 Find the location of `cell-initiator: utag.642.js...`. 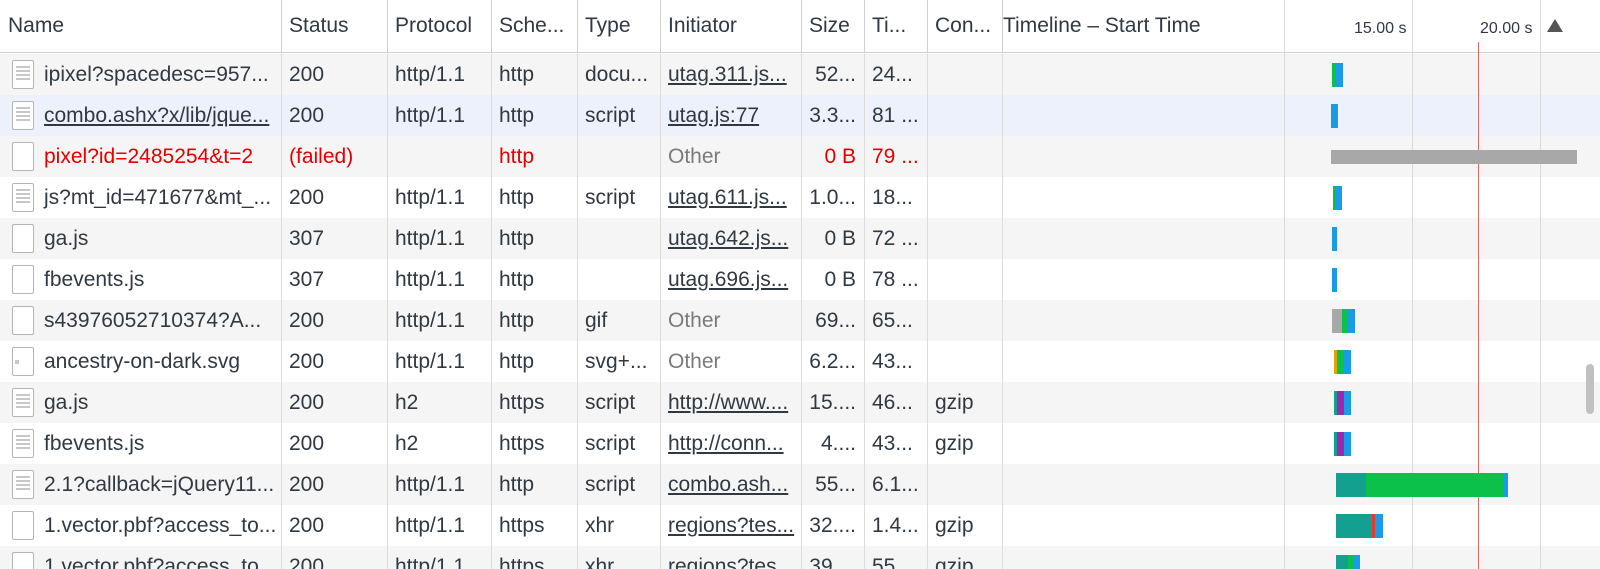

cell-initiator: utag.642.js... is located at coordinates (730, 238).